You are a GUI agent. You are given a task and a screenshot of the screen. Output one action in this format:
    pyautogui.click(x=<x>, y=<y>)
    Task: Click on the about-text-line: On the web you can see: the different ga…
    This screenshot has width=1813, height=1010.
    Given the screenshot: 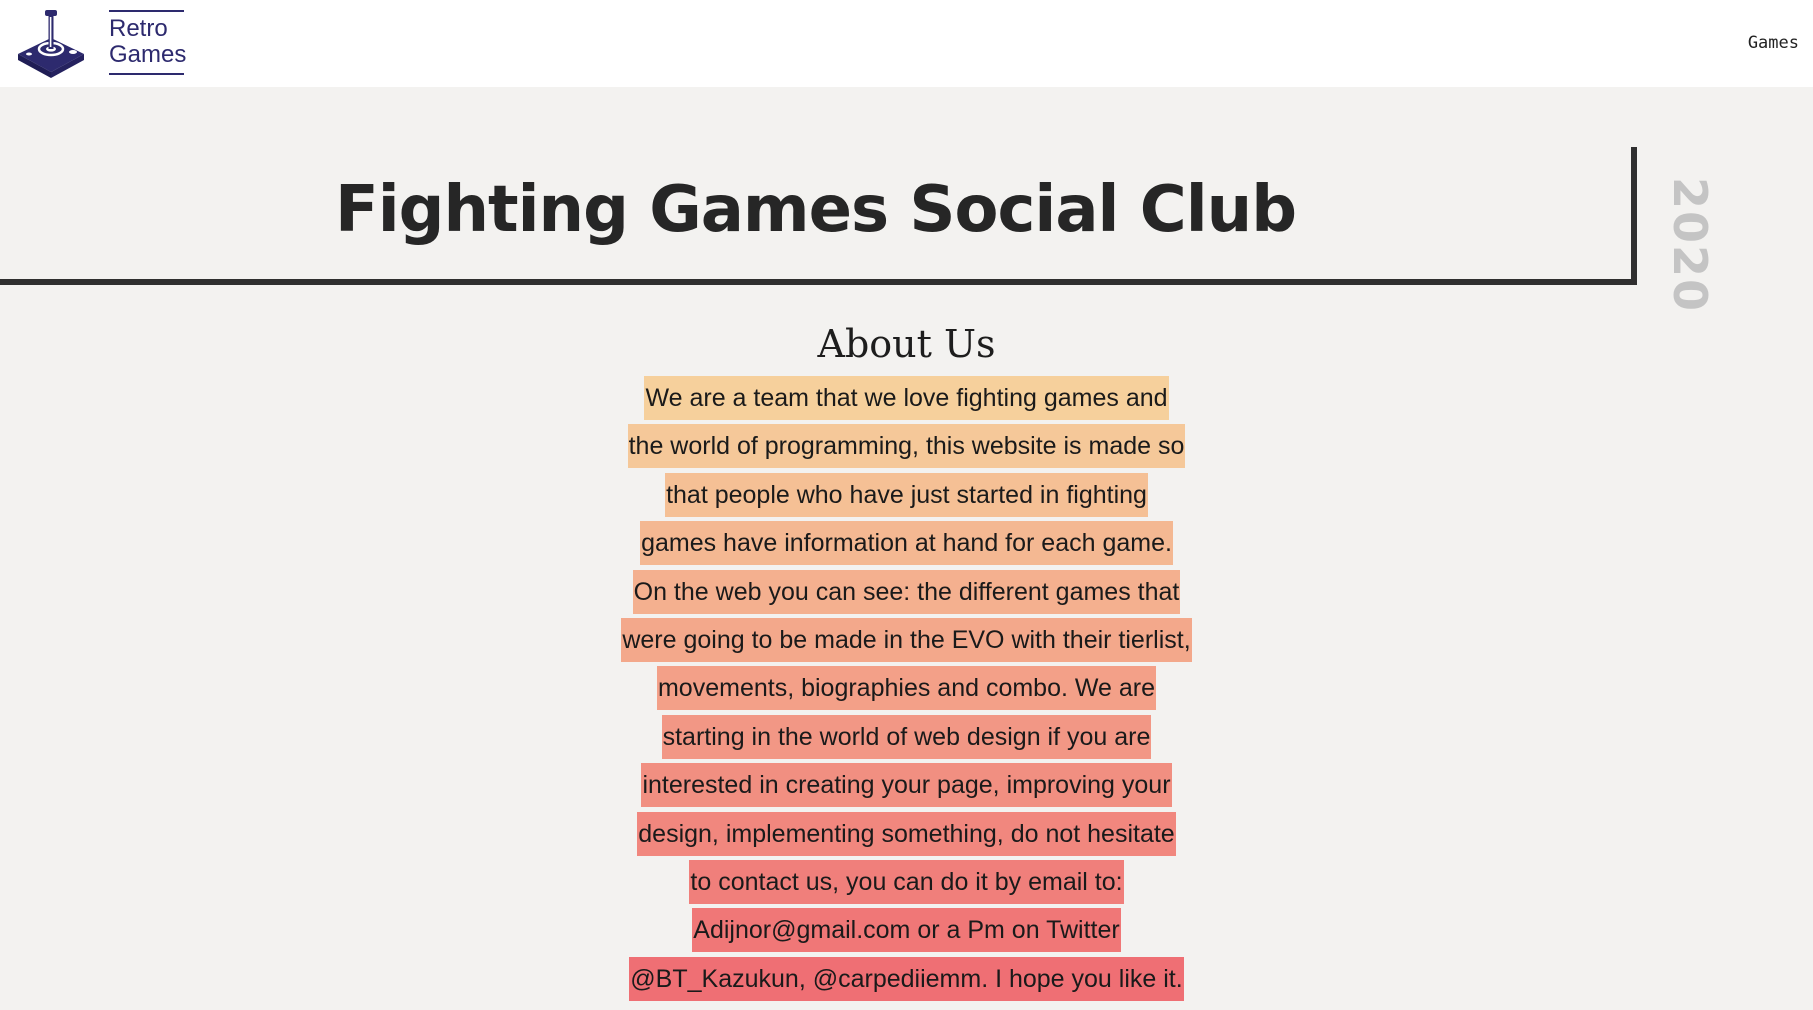 What is the action you would take?
    pyautogui.click(x=906, y=591)
    